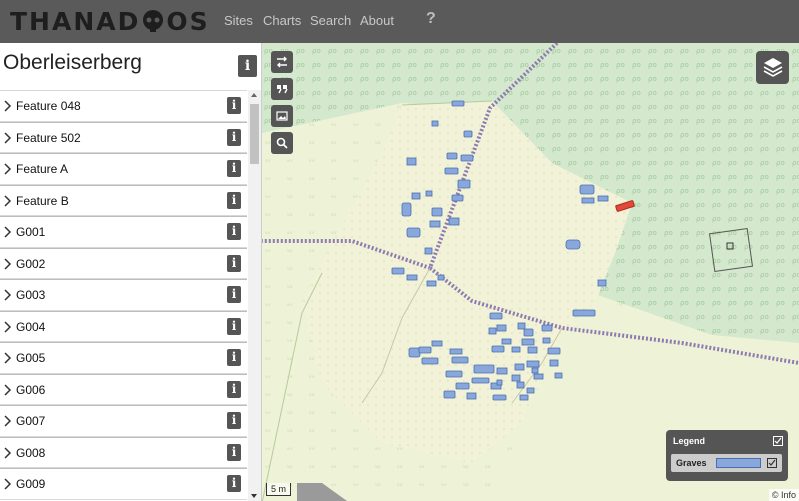 The image size is (799, 501). What do you see at coordinates (123, 421) in the screenshot?
I see `feature-list-item: G007 i` at bounding box center [123, 421].